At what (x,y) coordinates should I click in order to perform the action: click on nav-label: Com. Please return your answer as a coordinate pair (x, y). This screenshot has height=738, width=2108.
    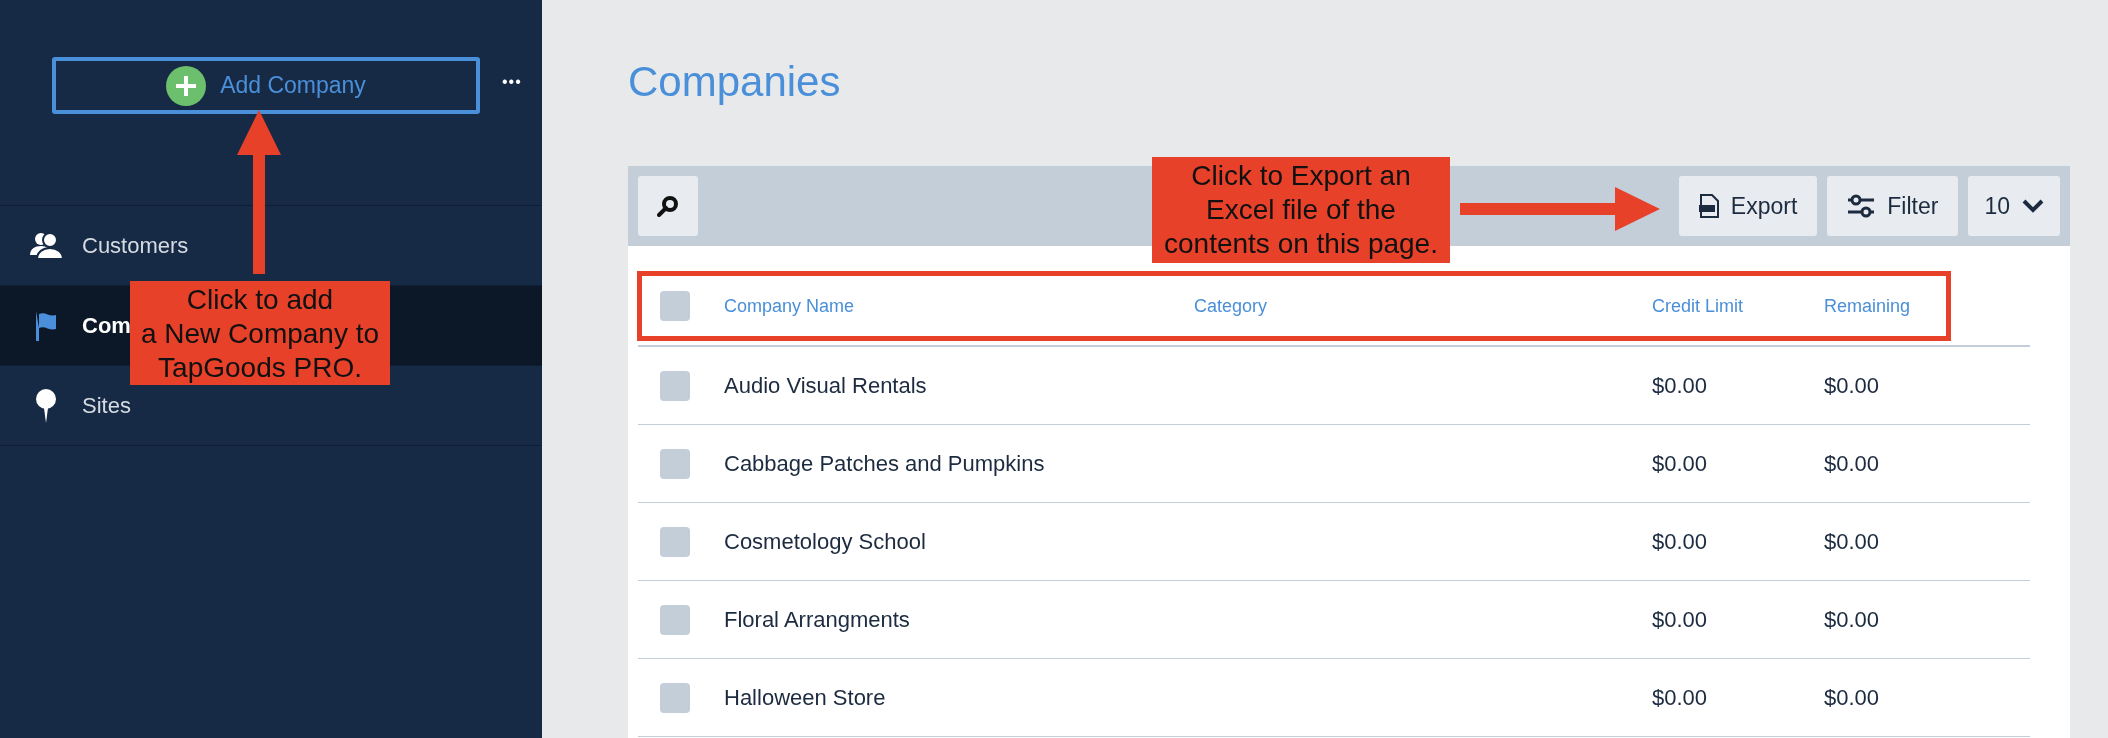
    Looking at the image, I should click on (106, 325).